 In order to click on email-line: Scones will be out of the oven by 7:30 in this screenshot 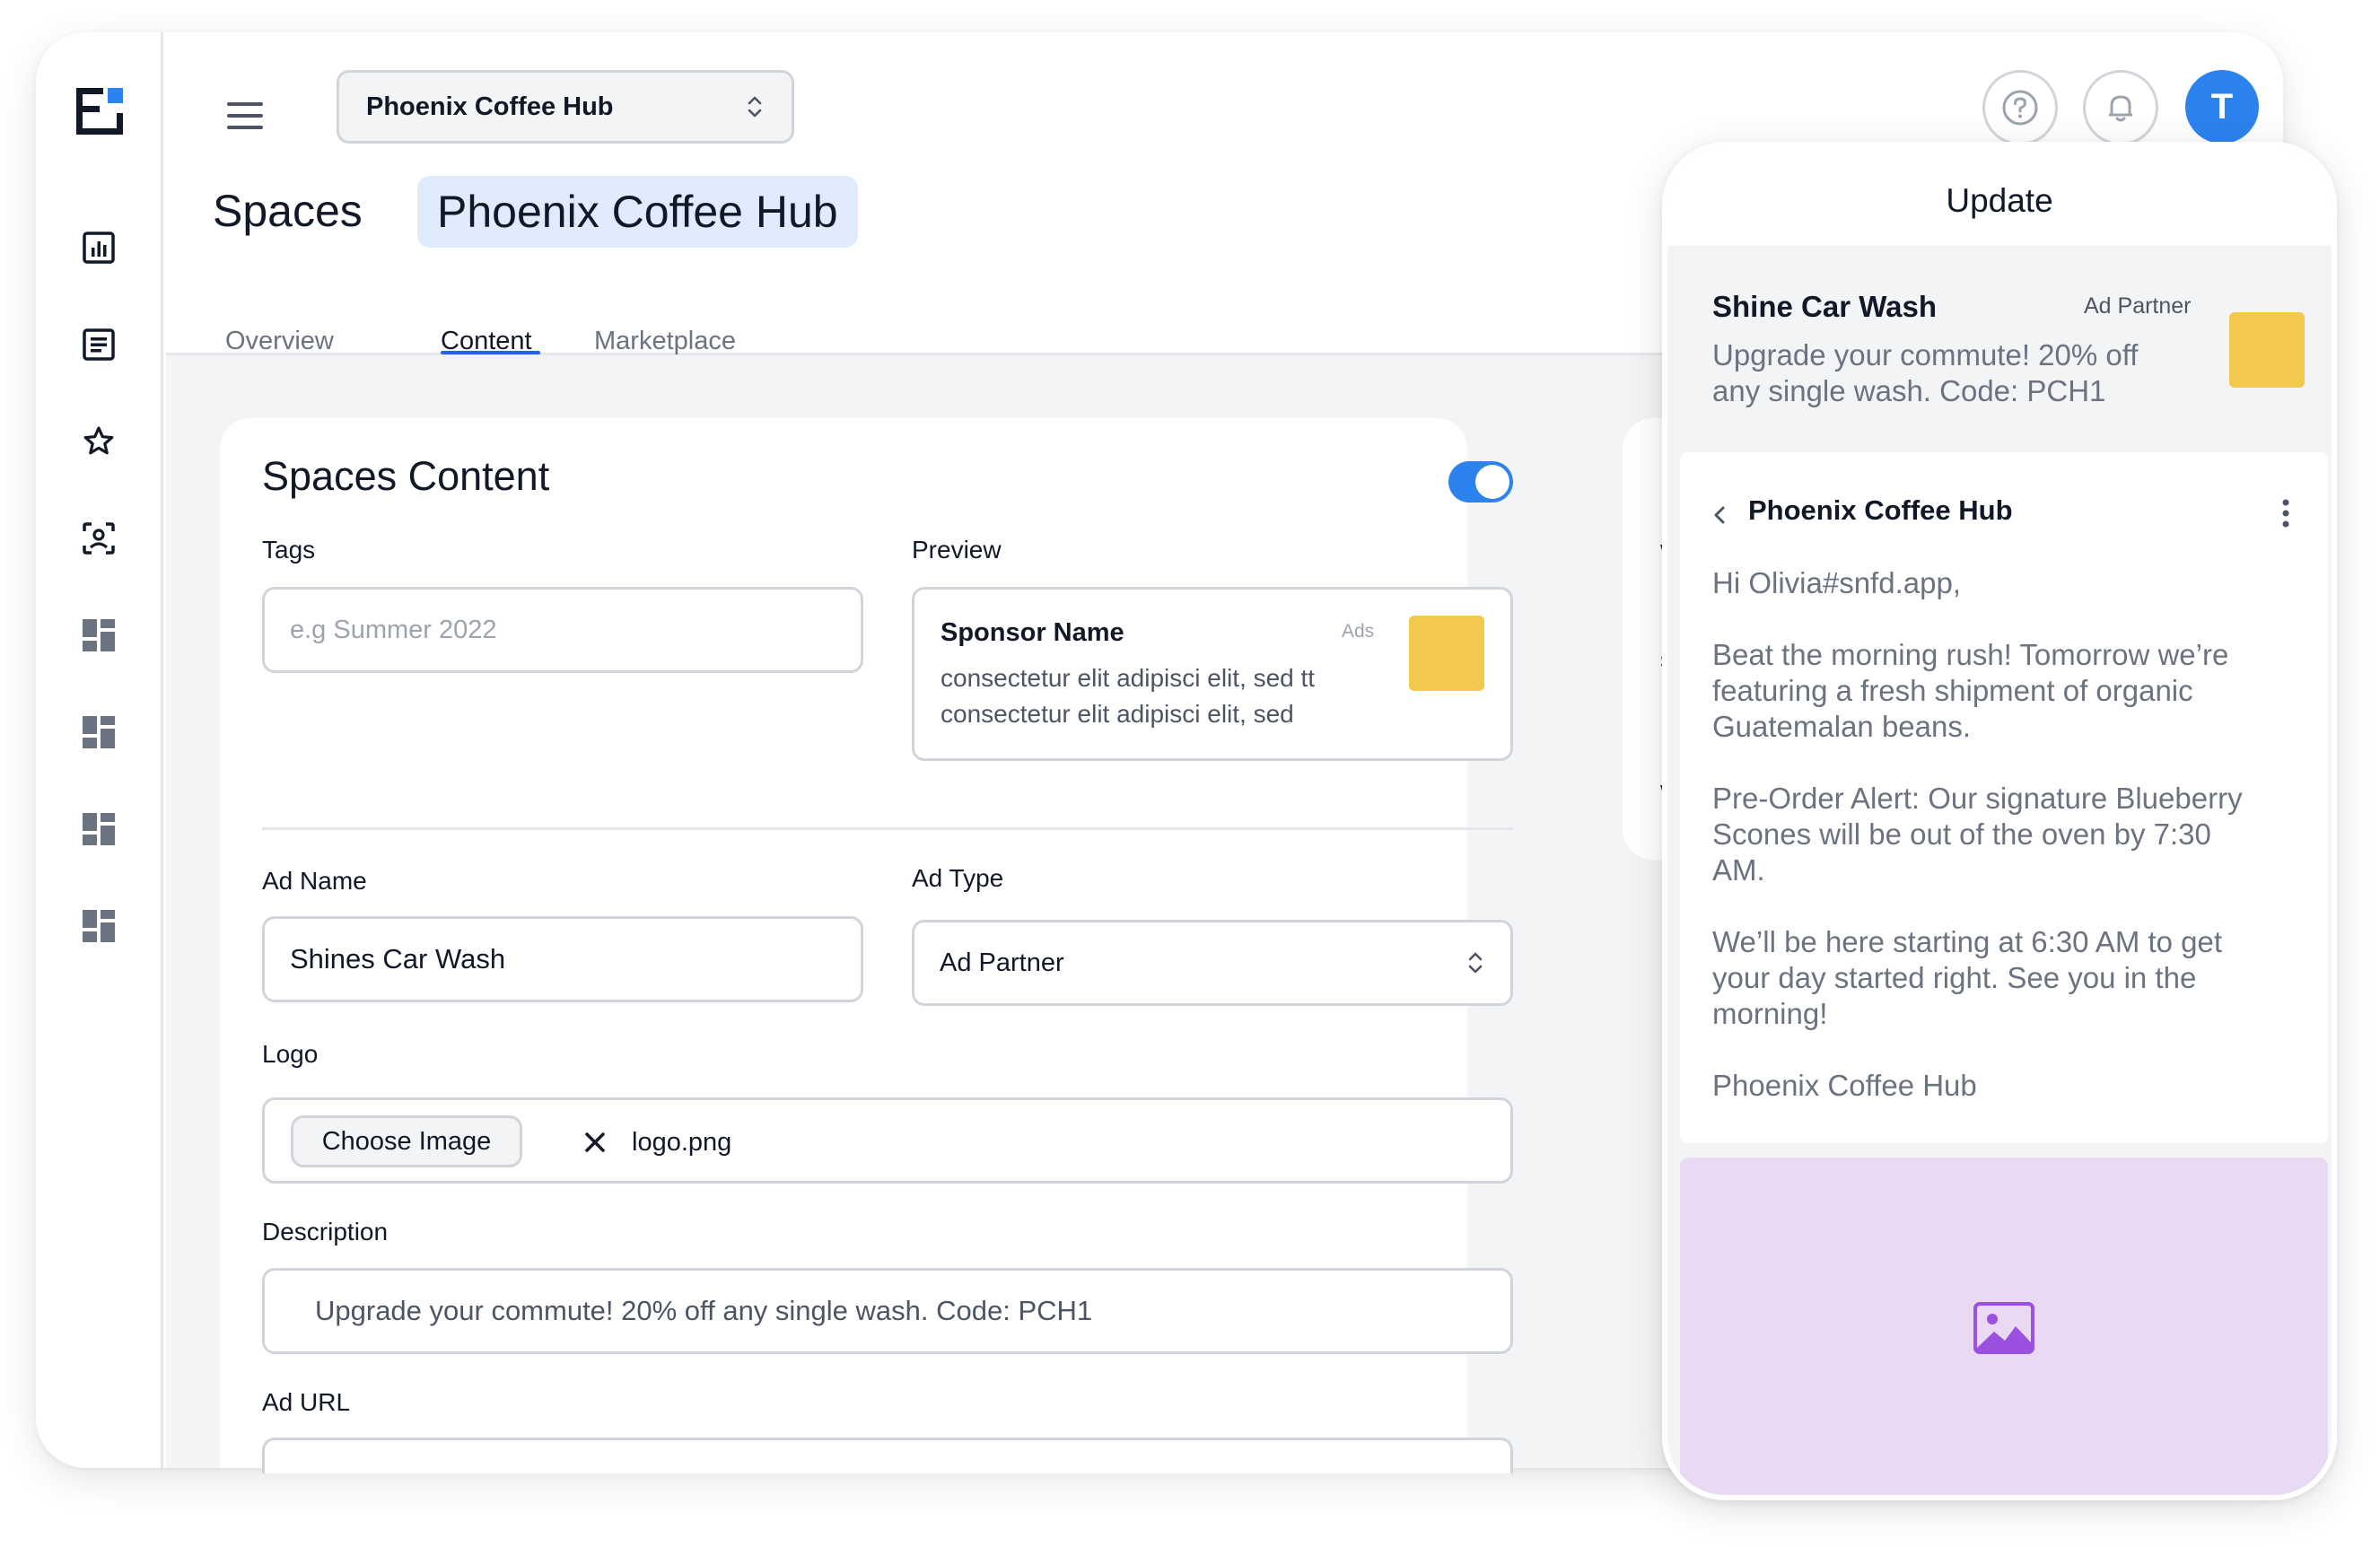, I will do `click(1962, 834)`.